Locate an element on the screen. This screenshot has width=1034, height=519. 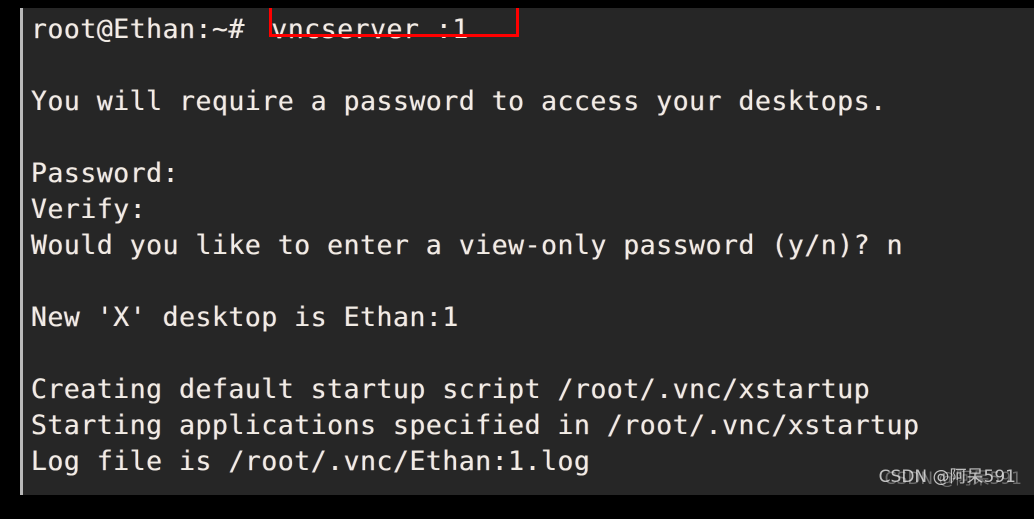
terminal-line-verify-prompt: Verify: is located at coordinates (89, 209).